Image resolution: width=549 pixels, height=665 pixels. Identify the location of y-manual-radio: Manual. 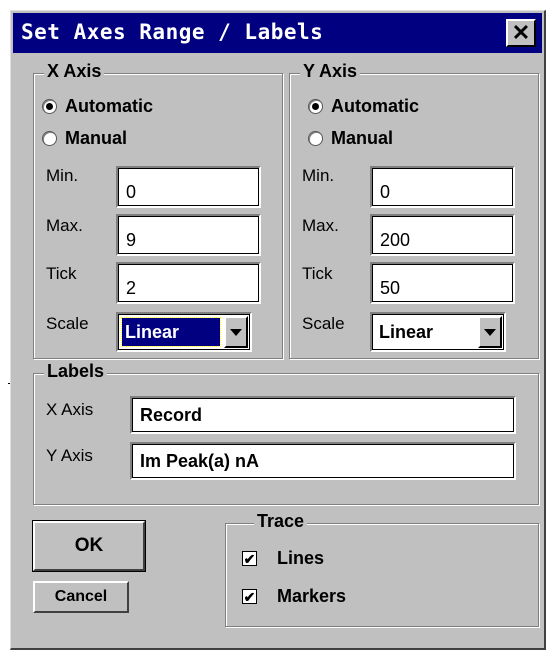
(350, 138).